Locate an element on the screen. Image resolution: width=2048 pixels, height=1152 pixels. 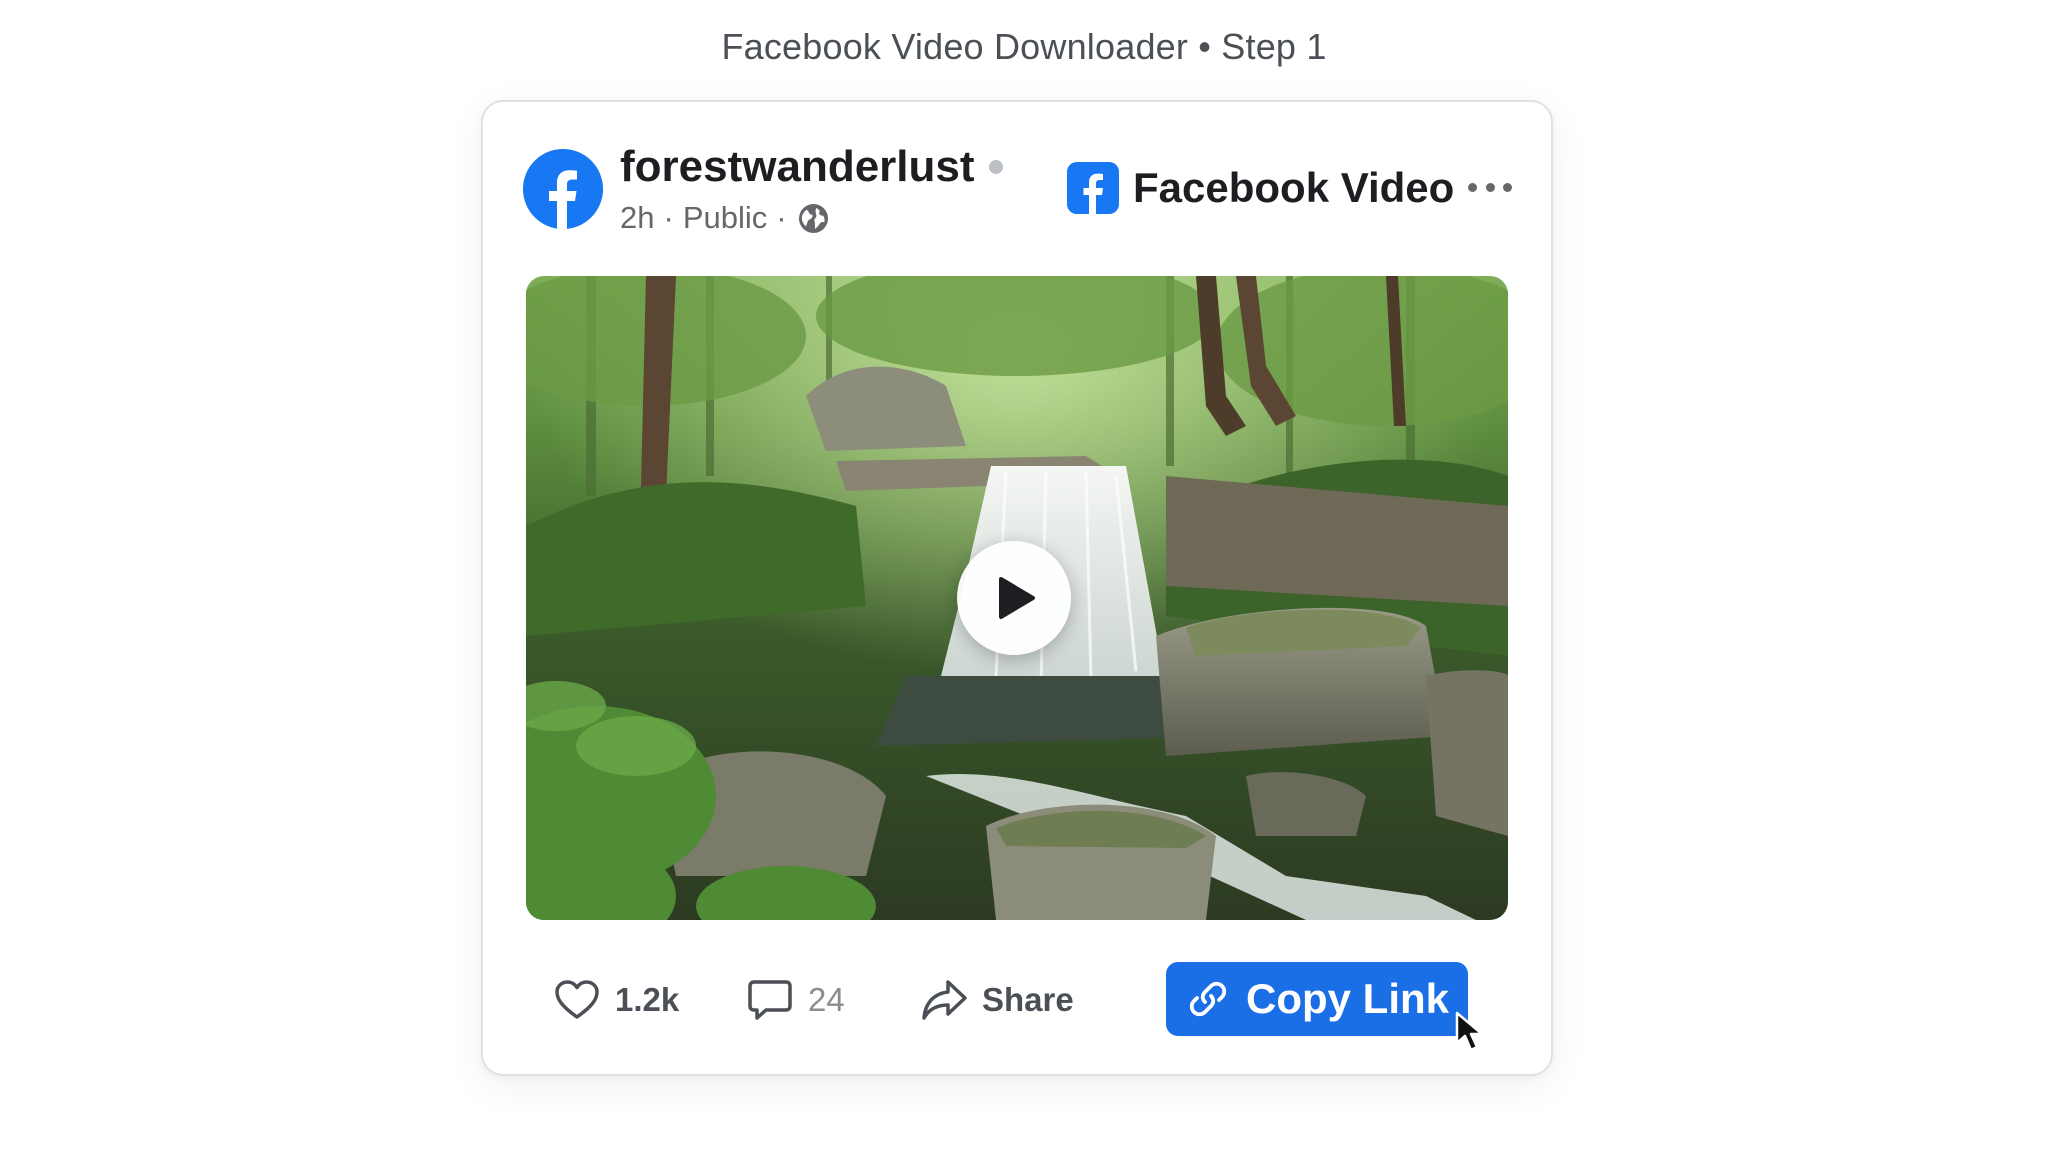
post-actions: 1.2k 24 Share Copy Link is located at coordinates (1017, 1000).